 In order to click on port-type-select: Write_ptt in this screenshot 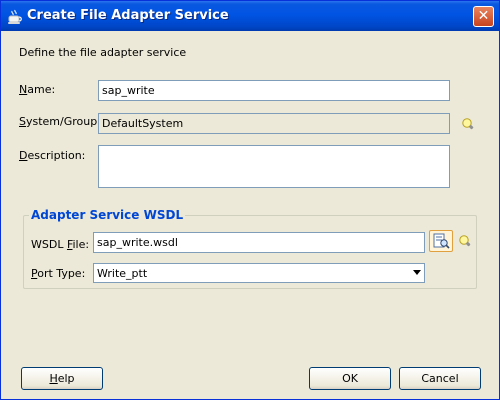, I will do `click(259, 273)`.